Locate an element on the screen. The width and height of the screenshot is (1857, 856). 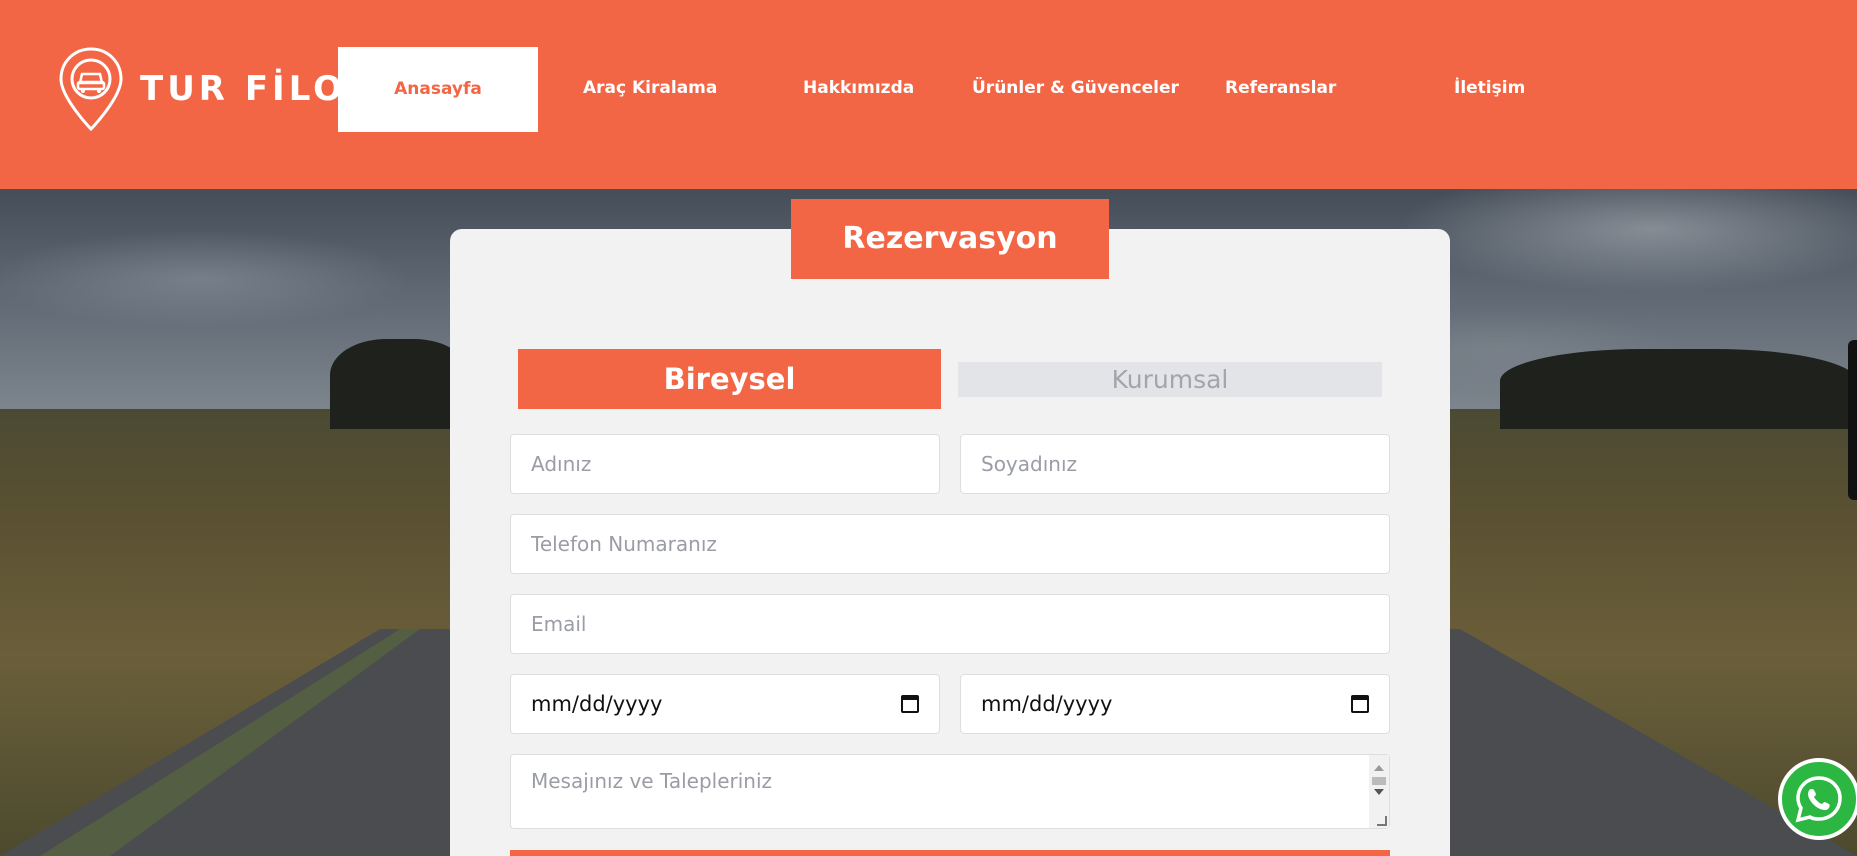
tab-bireysel: Bireysel is located at coordinates (729, 379).